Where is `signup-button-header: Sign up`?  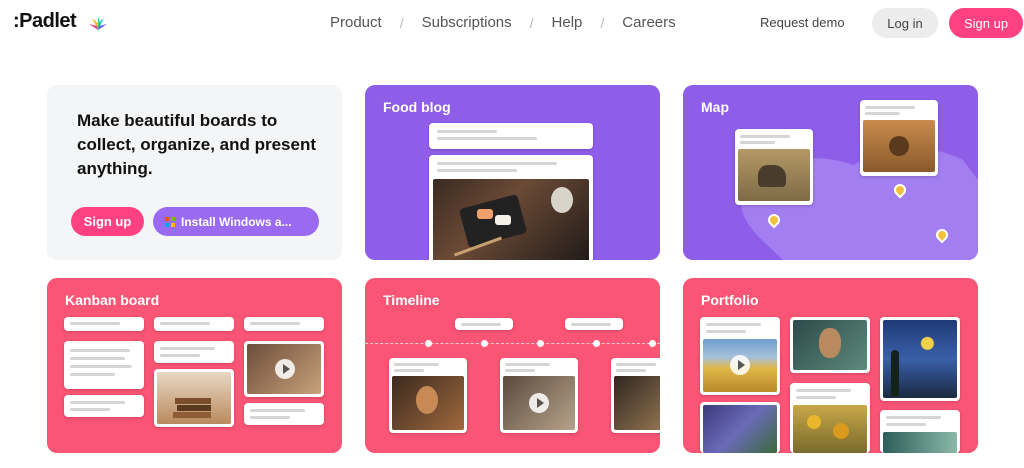 signup-button-header: Sign up is located at coordinates (986, 23).